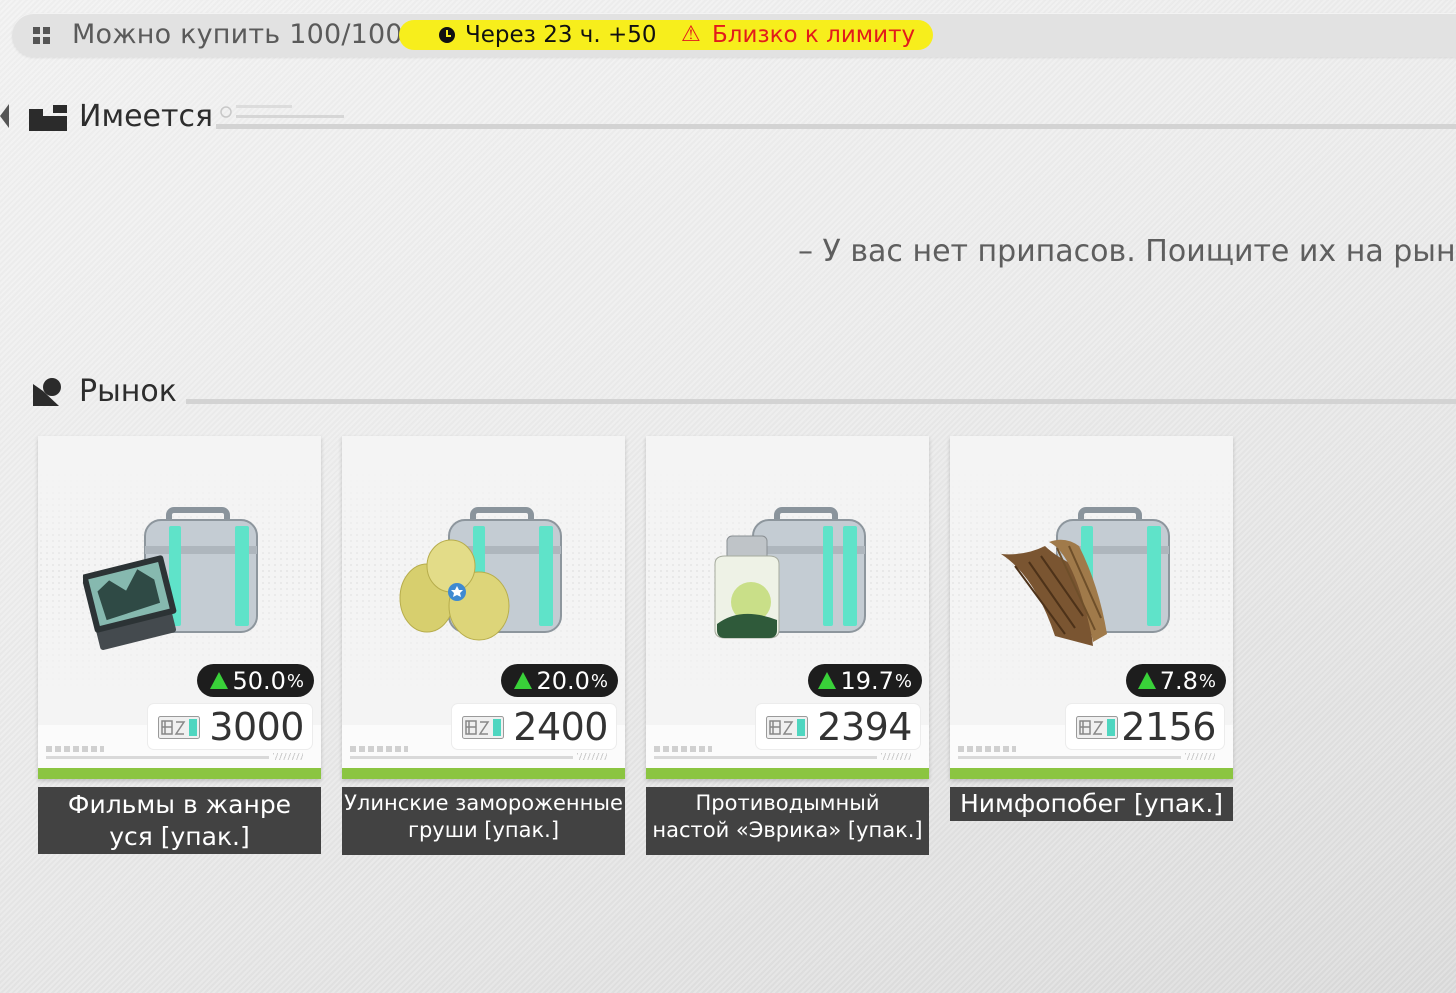 This screenshot has height=993, width=1456. I want to click on item-frame: 20.0 % 2400, so click(483, 607).